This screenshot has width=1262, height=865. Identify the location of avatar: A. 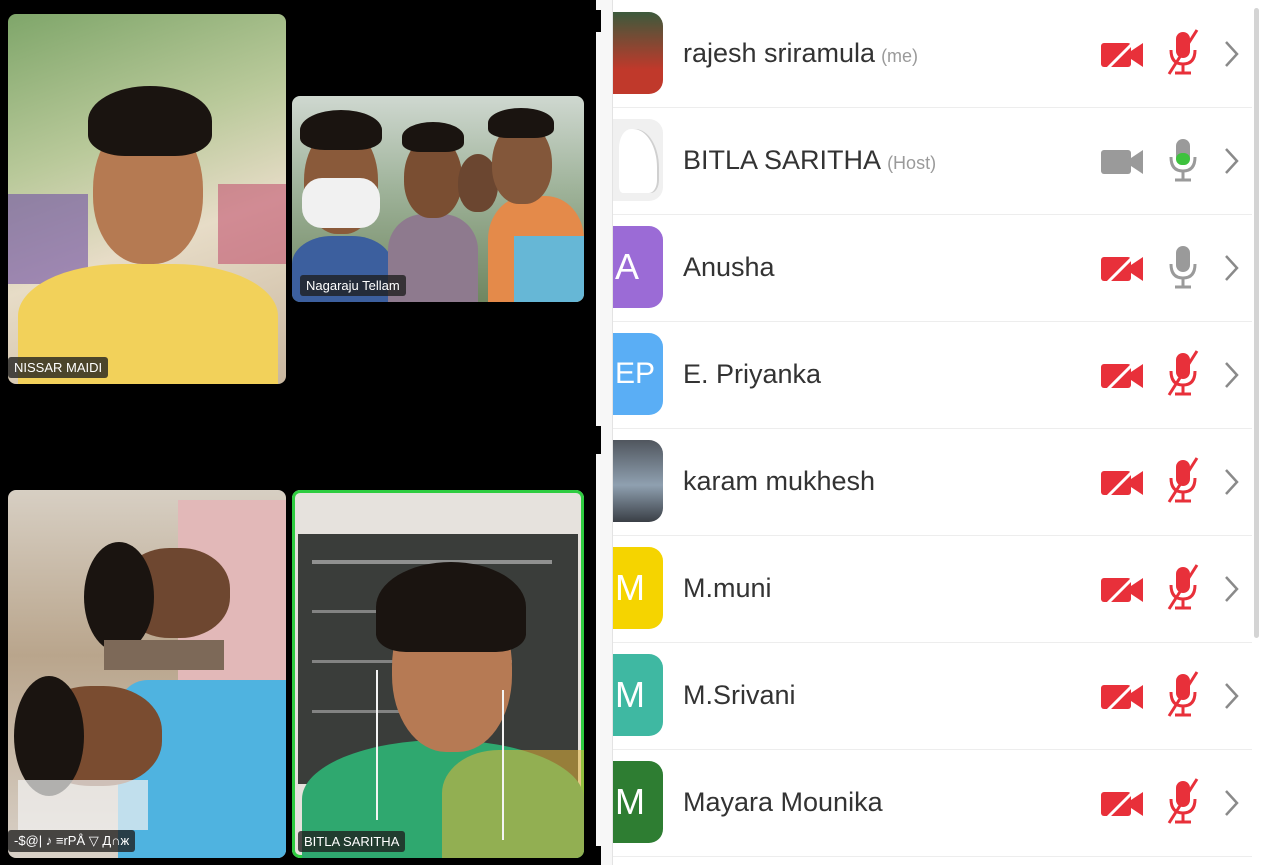
(638, 267).